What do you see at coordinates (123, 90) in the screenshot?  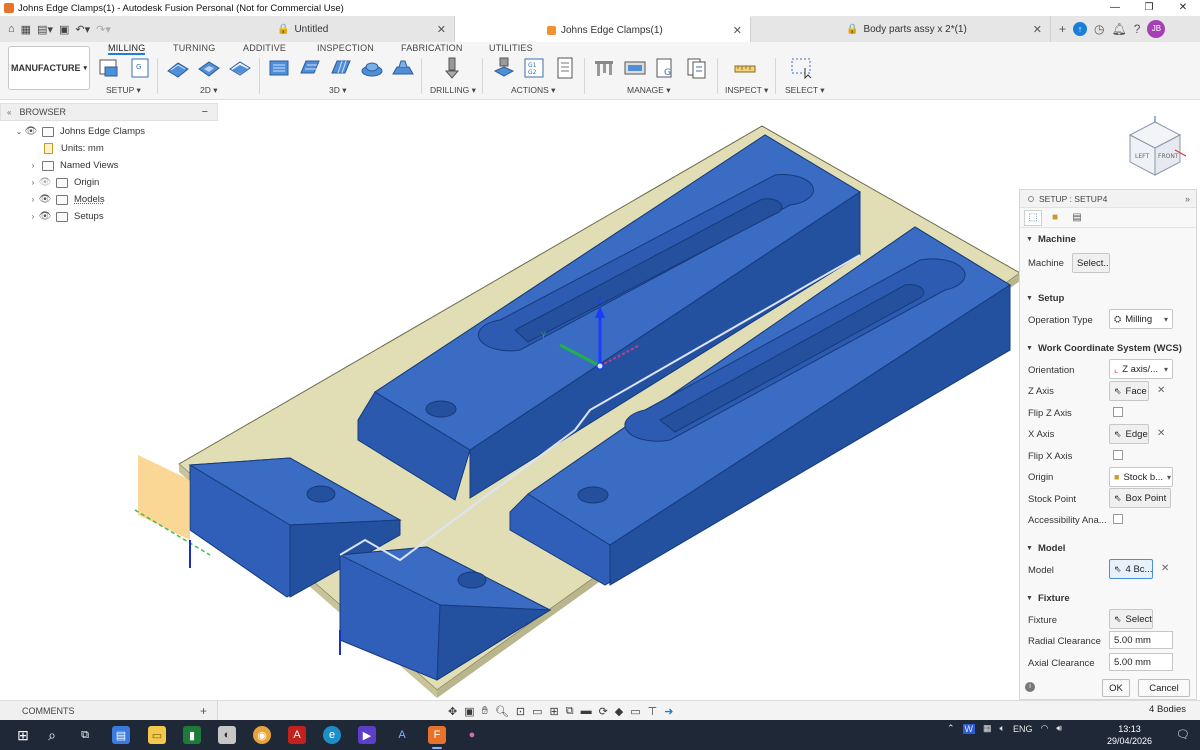 I see `group-setup-label: SETUP ▾` at bounding box center [123, 90].